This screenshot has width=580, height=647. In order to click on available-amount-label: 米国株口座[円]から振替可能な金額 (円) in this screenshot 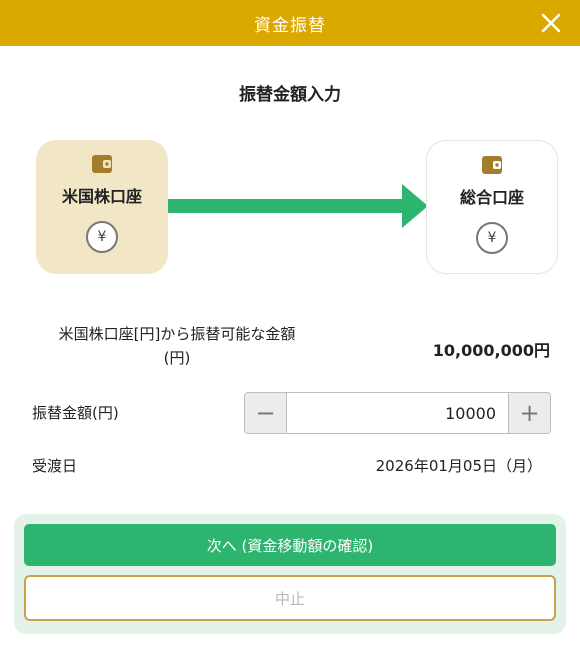, I will do `click(177, 346)`.